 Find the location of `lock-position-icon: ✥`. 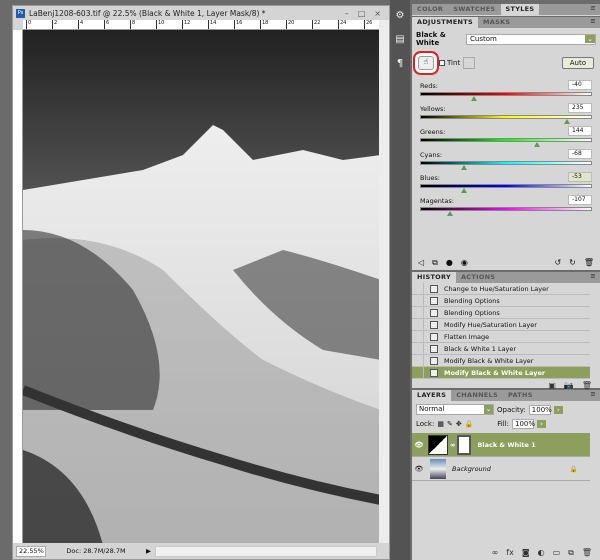

lock-position-icon: ✥ is located at coordinates (459, 424).